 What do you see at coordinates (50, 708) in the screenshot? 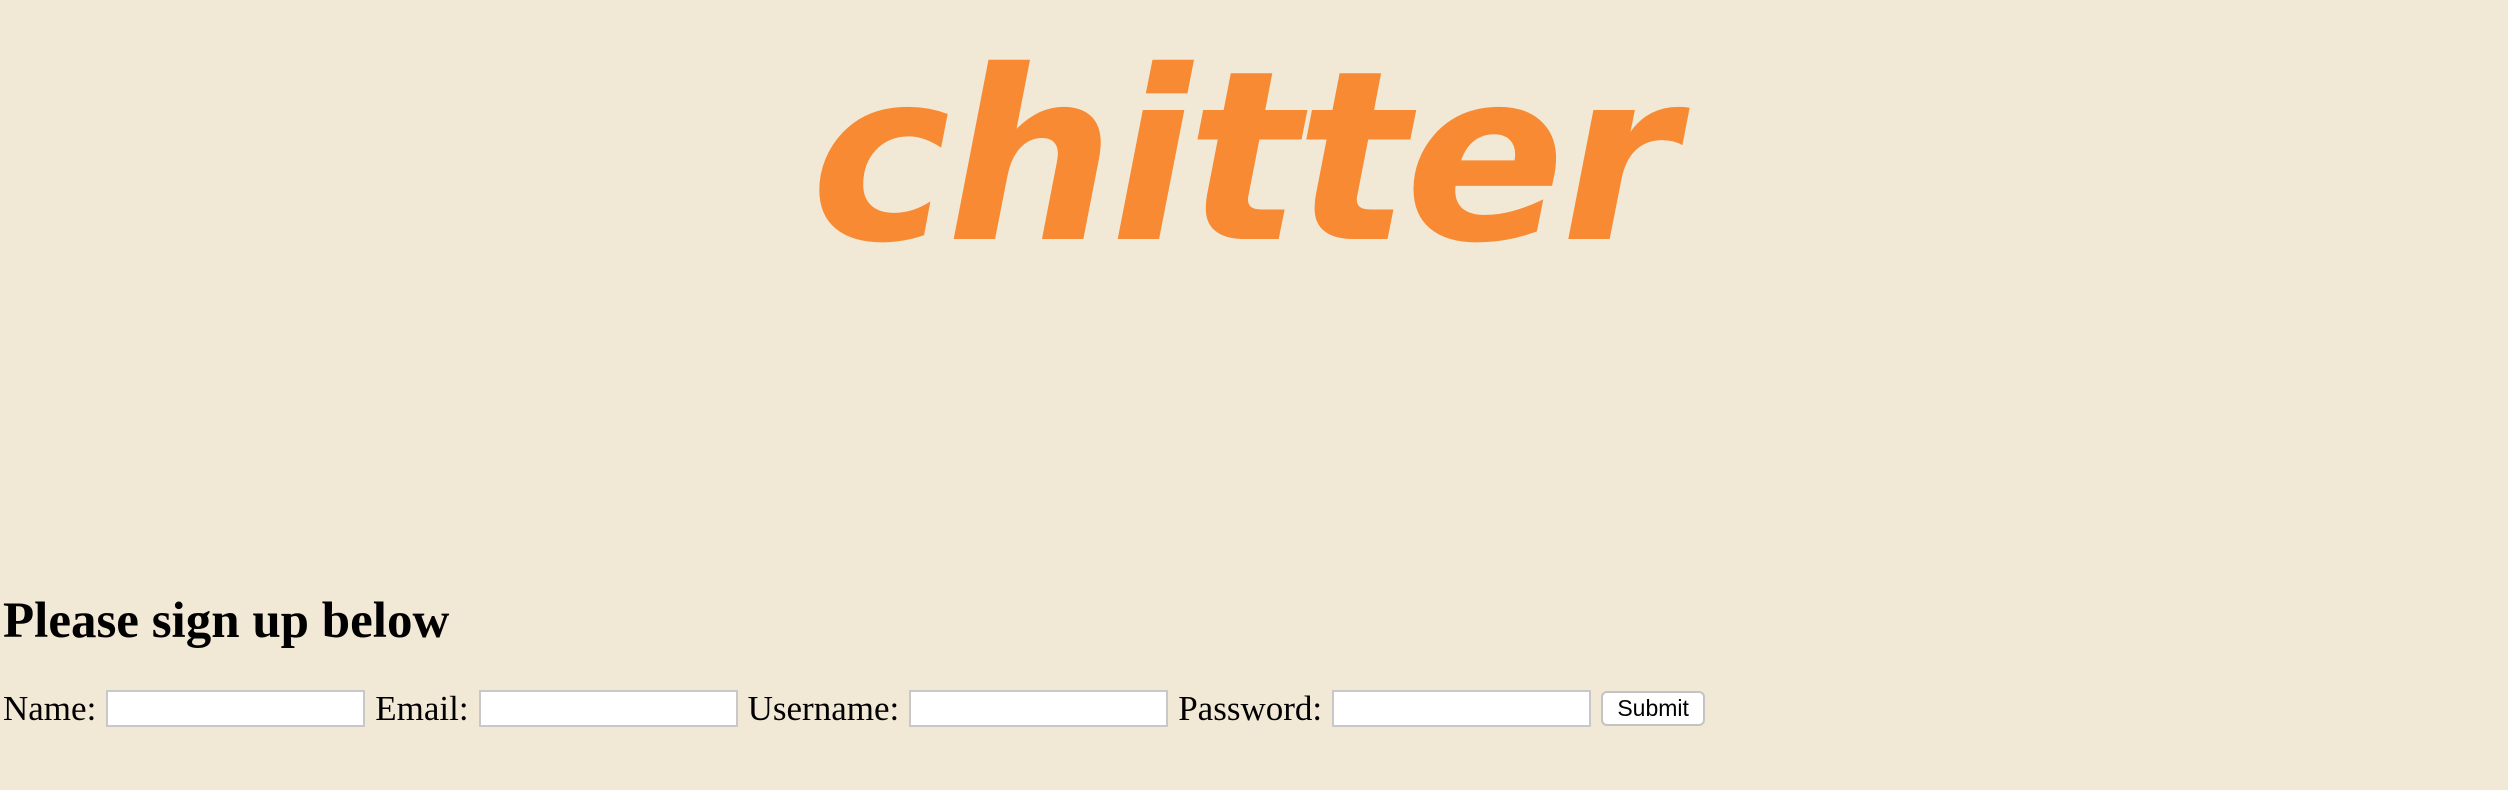
I see `name-label: Name:` at bounding box center [50, 708].